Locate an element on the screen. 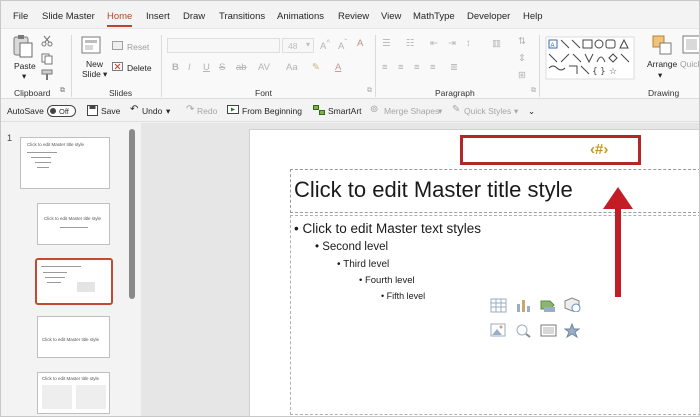 This screenshot has height=417, width=700. smartart-button: SmartArt is located at coordinates (345, 111).